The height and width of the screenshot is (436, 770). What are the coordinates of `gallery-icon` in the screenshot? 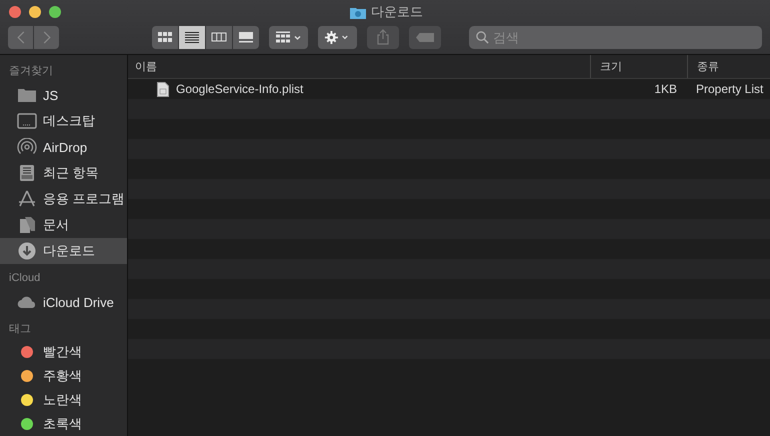 It's located at (246, 37).